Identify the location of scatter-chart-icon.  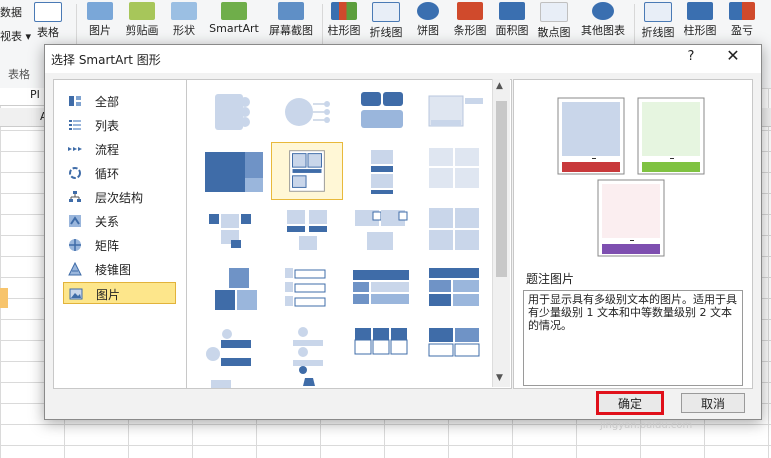
(554, 12).